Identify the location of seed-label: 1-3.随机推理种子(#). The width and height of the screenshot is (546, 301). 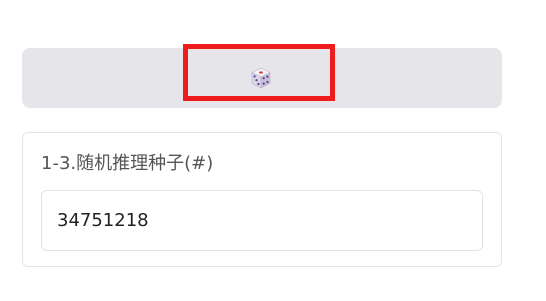
(127, 163).